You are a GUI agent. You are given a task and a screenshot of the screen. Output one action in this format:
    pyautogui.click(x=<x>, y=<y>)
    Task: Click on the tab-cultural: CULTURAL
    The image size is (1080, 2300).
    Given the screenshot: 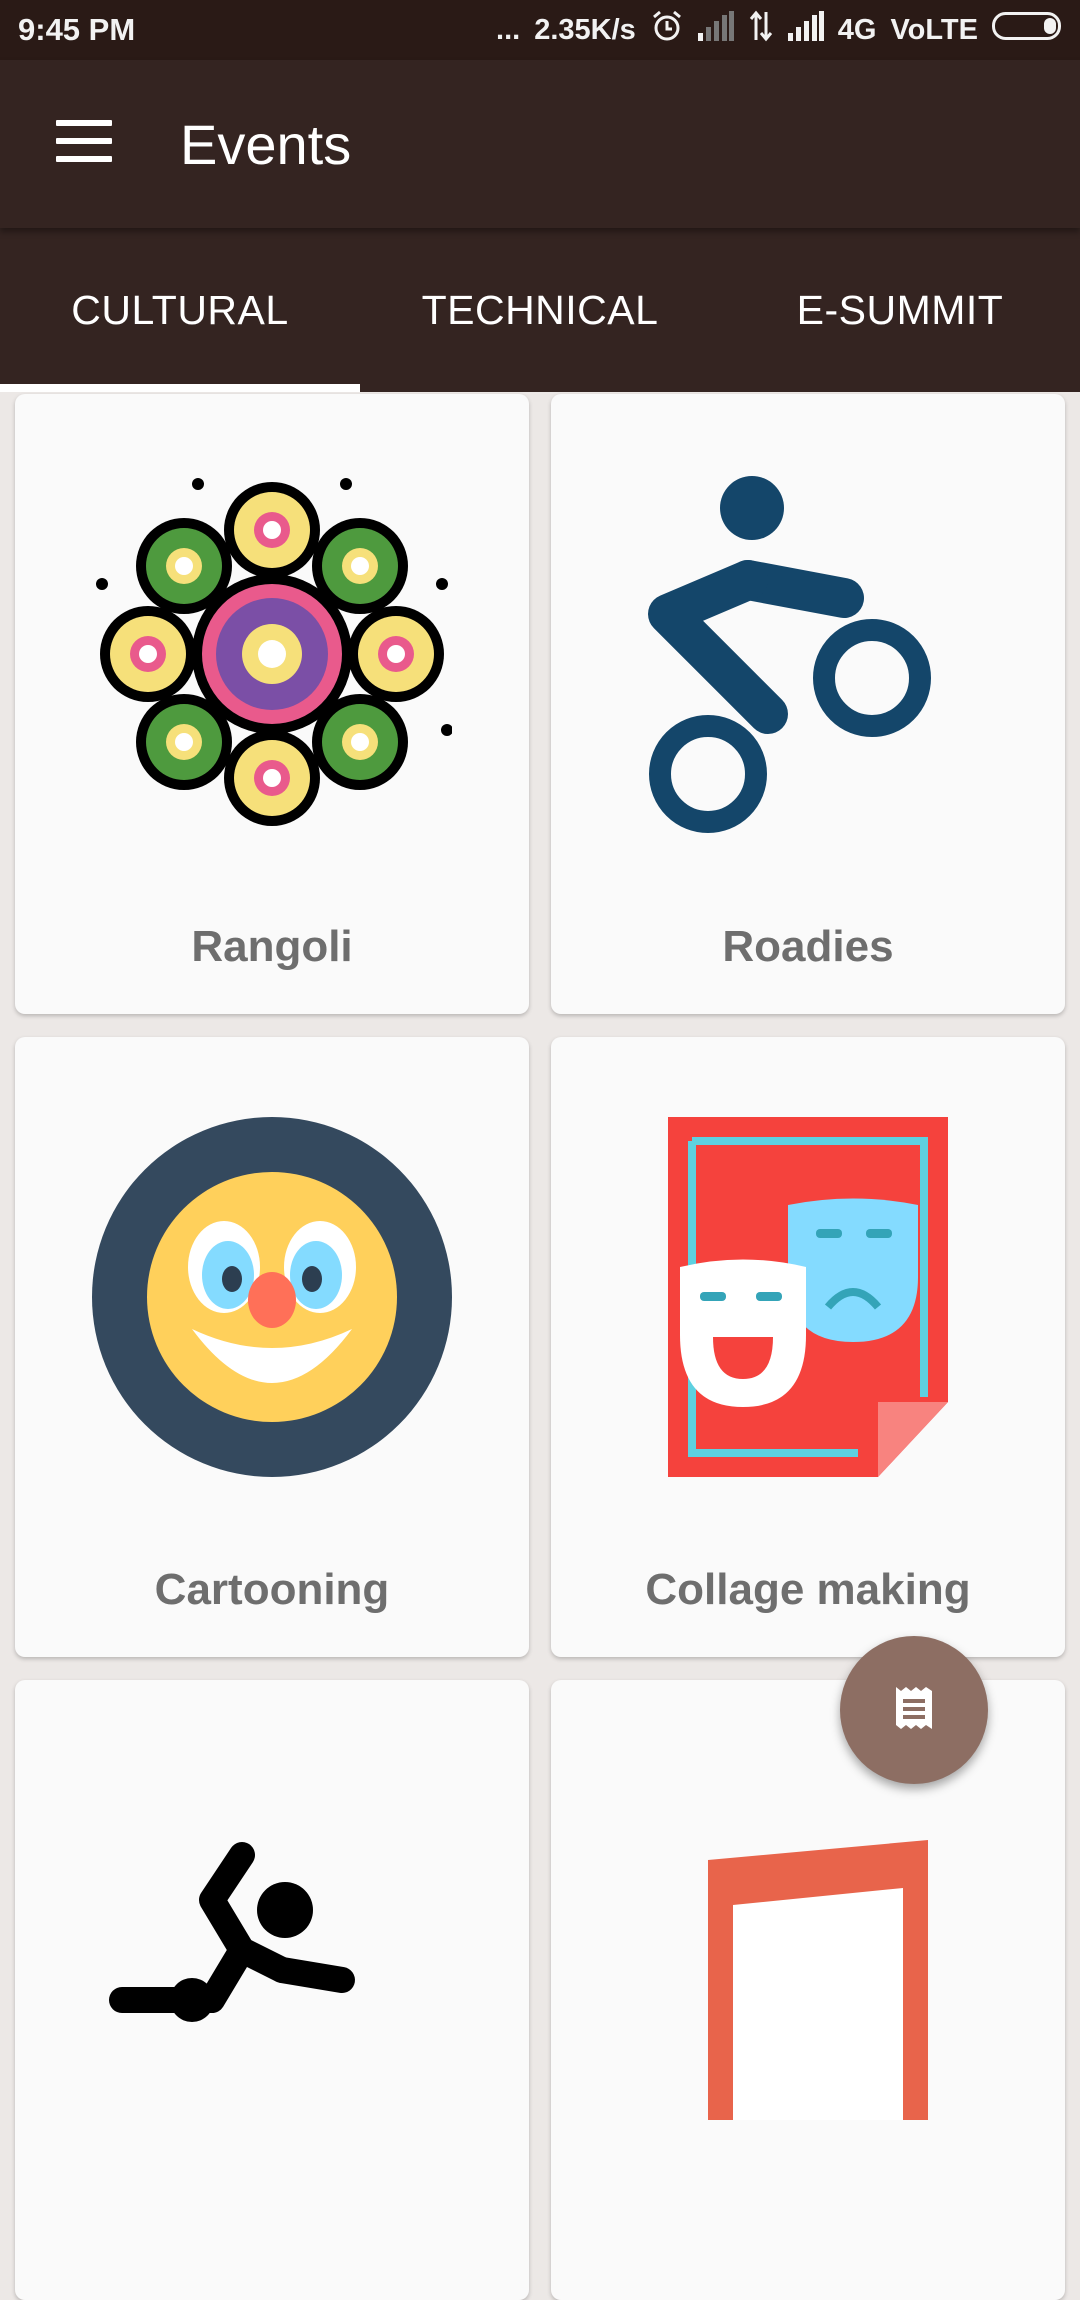 What is the action you would take?
    pyautogui.click(x=180, y=310)
    